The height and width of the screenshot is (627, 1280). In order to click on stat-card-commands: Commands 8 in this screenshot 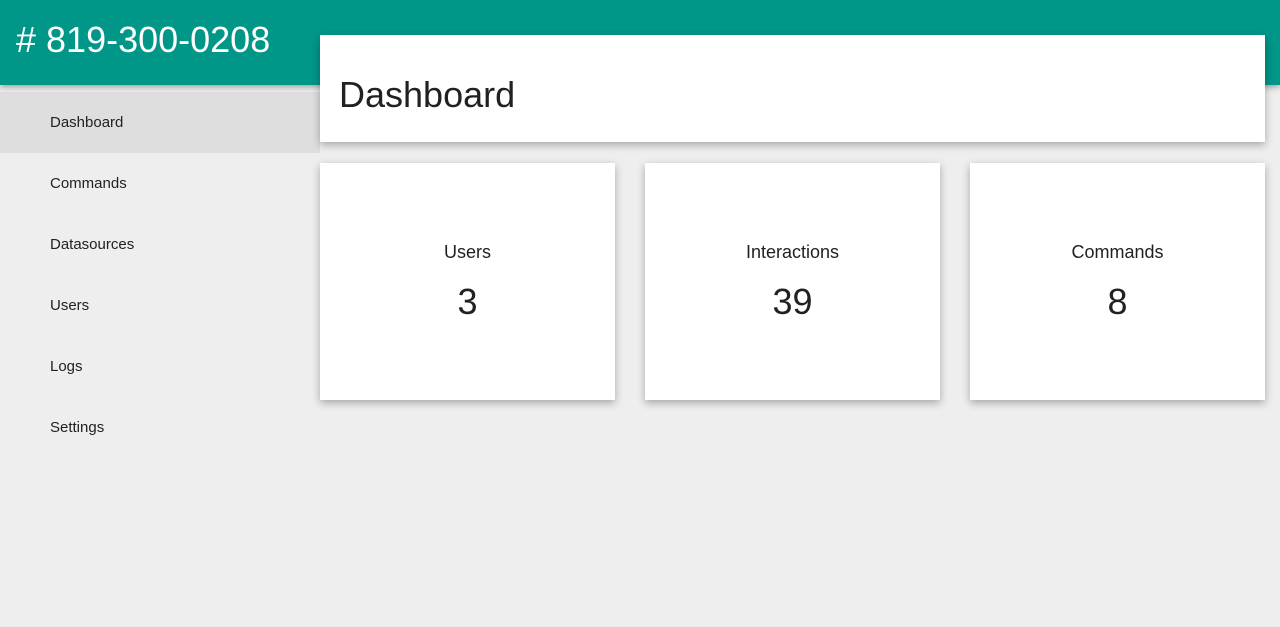, I will do `click(1117, 281)`.